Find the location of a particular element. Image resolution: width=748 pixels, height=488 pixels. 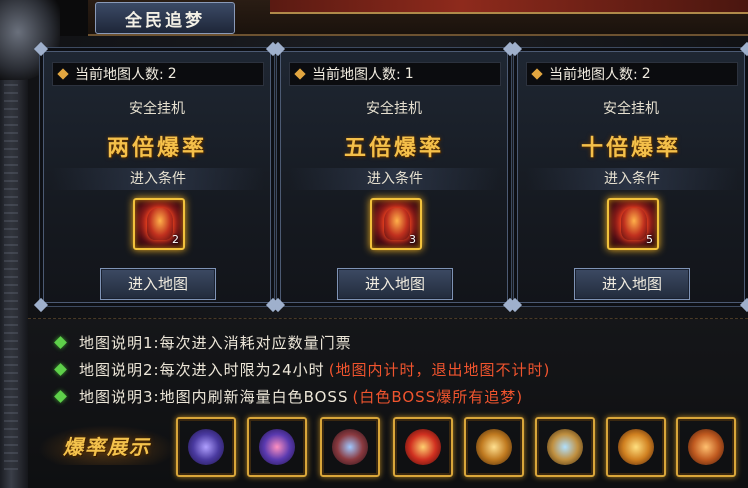

info-text: 地图说明3:地图内刷新海量白色BOSS is located at coordinates (214, 396).